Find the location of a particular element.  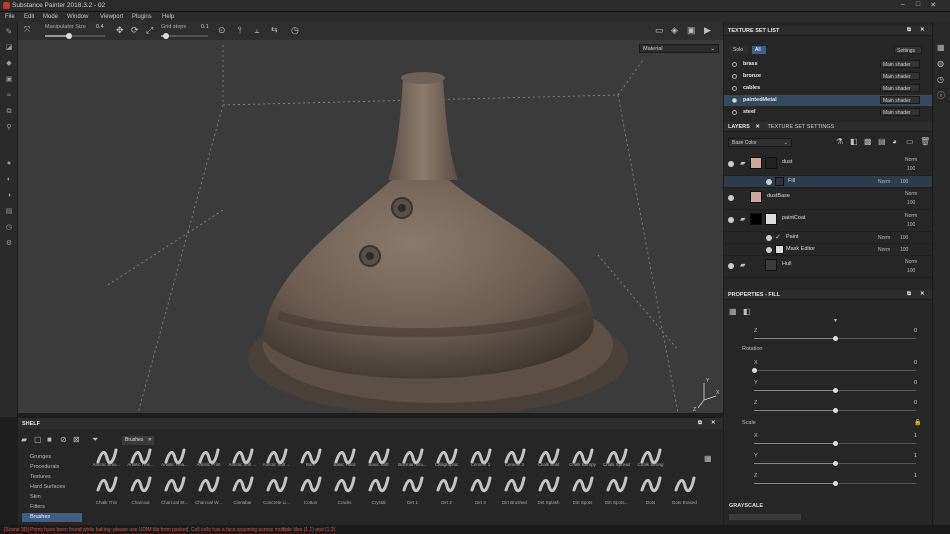

shelf-category-grunges: Grunges is located at coordinates (52, 457).